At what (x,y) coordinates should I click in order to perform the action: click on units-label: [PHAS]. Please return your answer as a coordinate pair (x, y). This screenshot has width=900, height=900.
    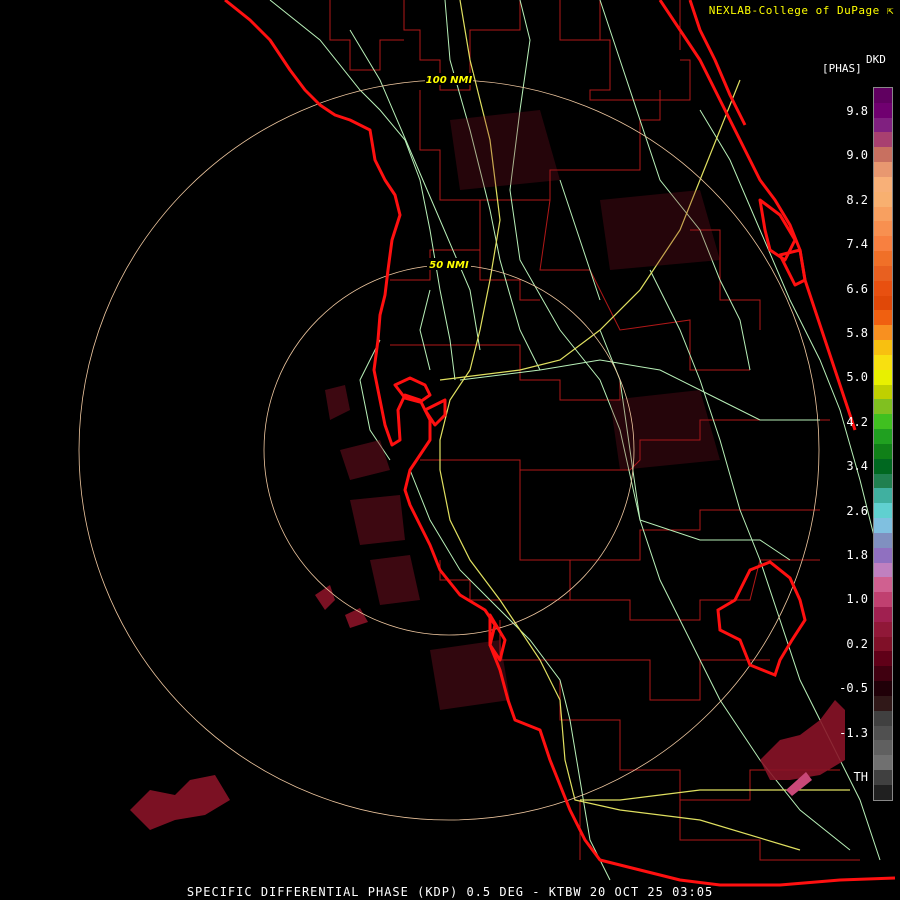
    Looking at the image, I should click on (842, 68).